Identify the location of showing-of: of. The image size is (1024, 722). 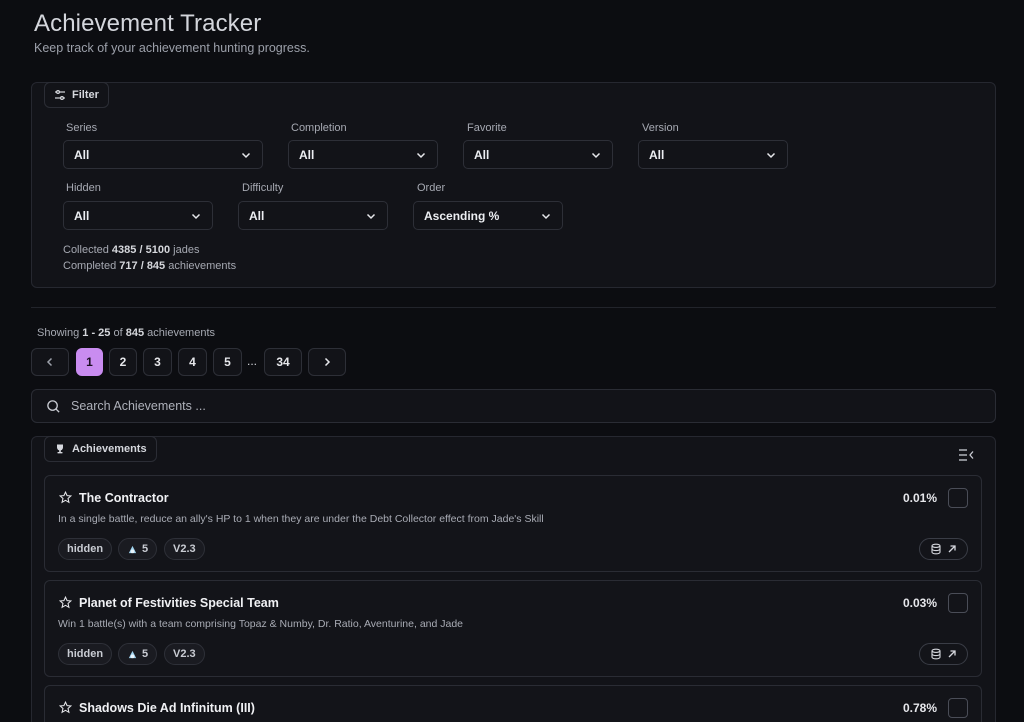
(118, 333).